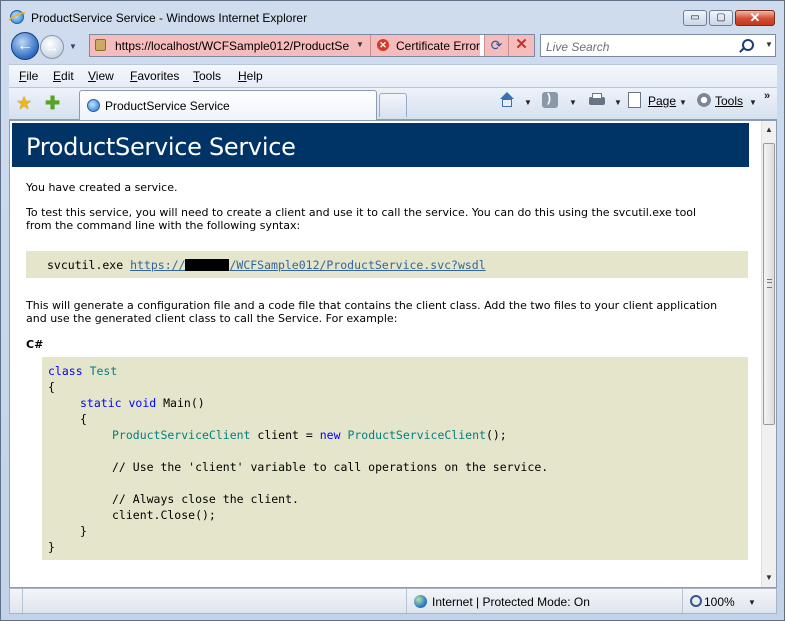  Describe the element at coordinates (393, 76) in the screenshot. I see `menu-bar: File Edit View Favorites Tools Help` at that location.